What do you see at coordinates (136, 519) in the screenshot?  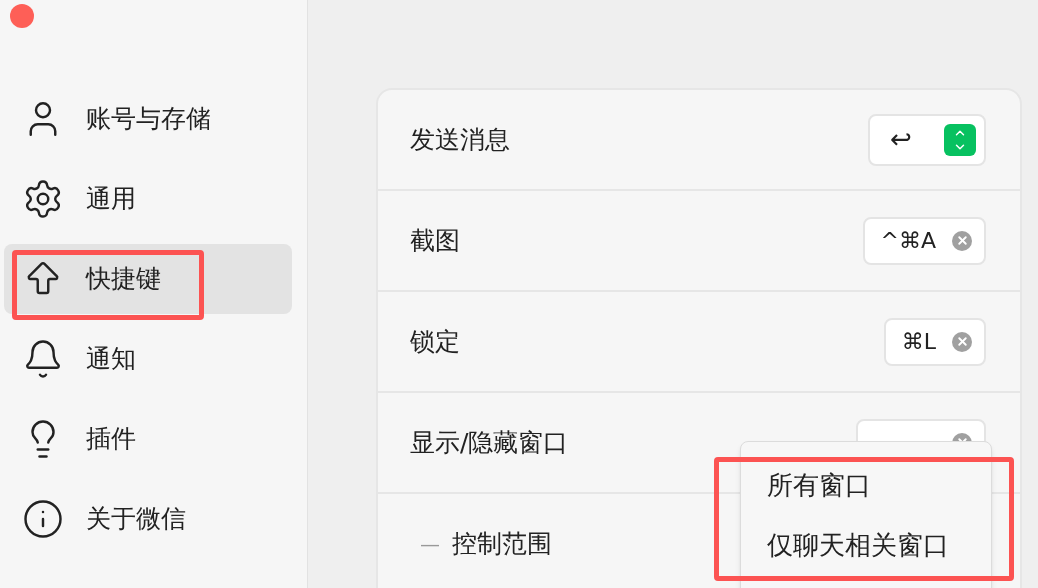 I see `sidebar-label: 关于微信` at bounding box center [136, 519].